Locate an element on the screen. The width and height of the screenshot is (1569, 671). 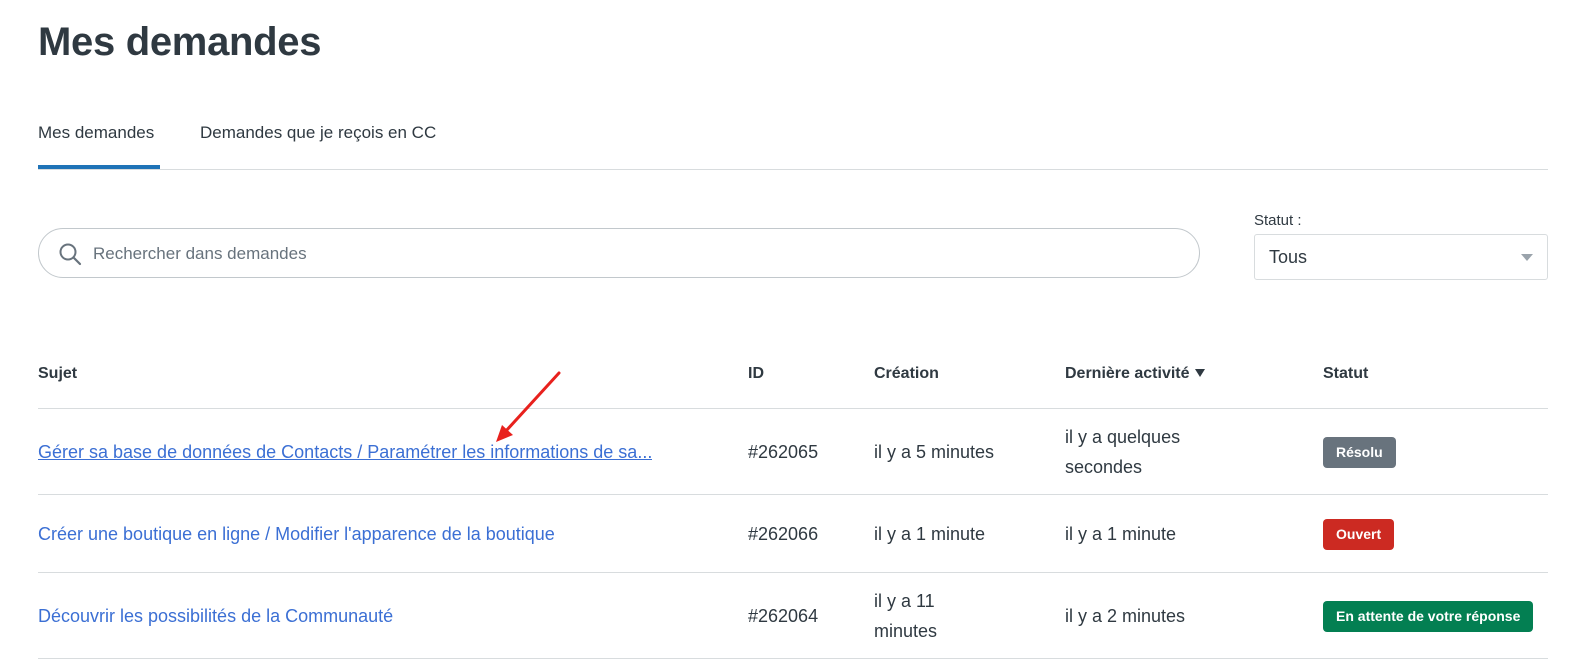
search-icon is located at coordinates (70, 254).